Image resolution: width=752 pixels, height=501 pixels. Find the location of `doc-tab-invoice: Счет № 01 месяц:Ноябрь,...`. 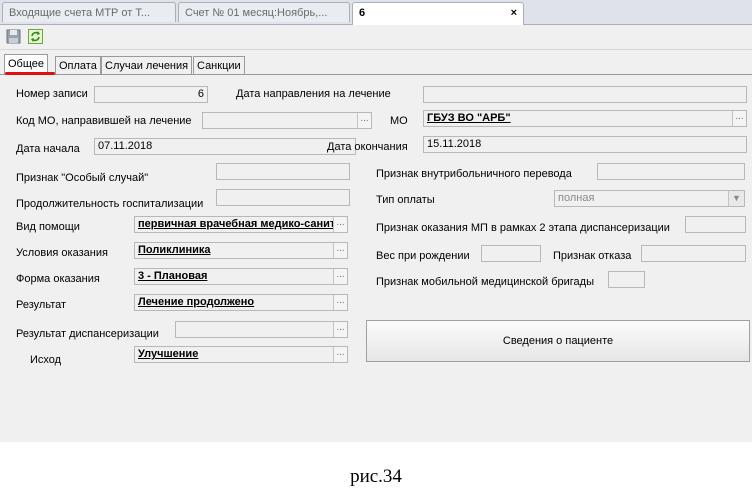

doc-tab-invoice: Счет № 01 месяц:Ноябрь,... is located at coordinates (264, 12).